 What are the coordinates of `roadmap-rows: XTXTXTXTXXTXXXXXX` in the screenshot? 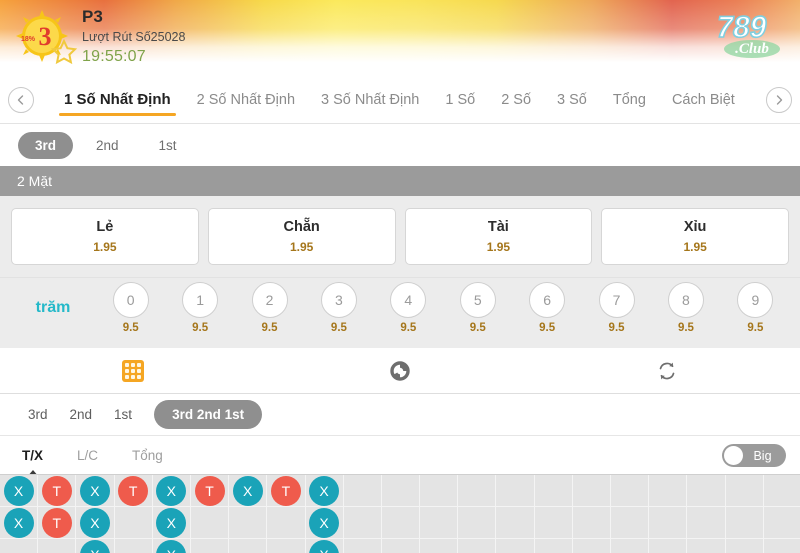 It's located at (400, 514).